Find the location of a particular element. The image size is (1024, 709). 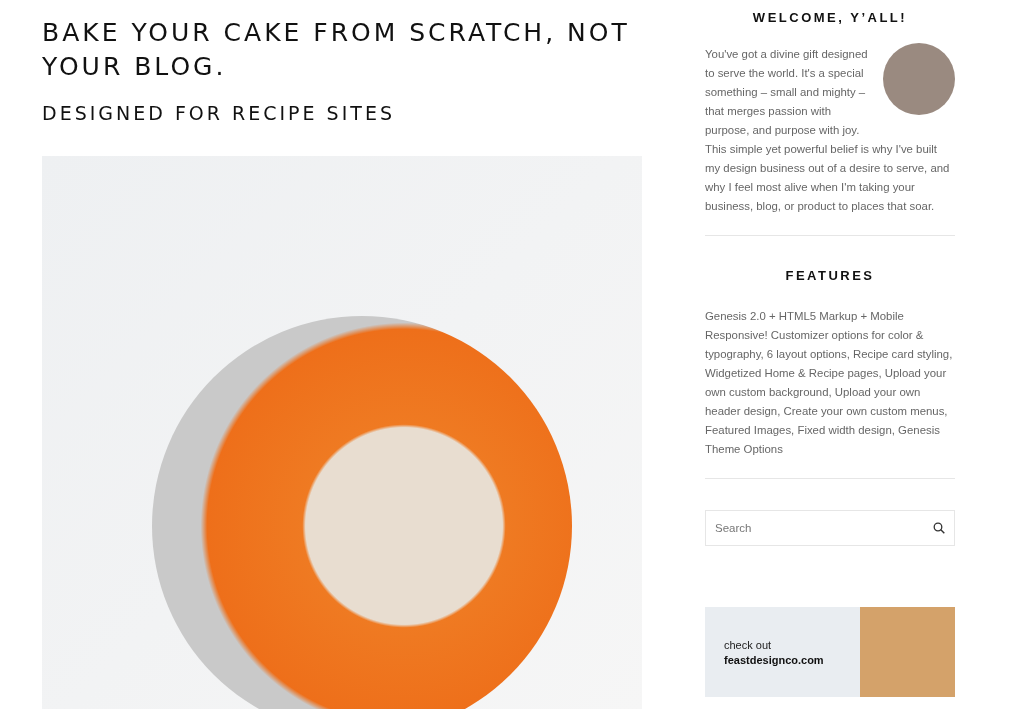

widget-heading: WELCOME, Y’ALL! is located at coordinates (830, 17).